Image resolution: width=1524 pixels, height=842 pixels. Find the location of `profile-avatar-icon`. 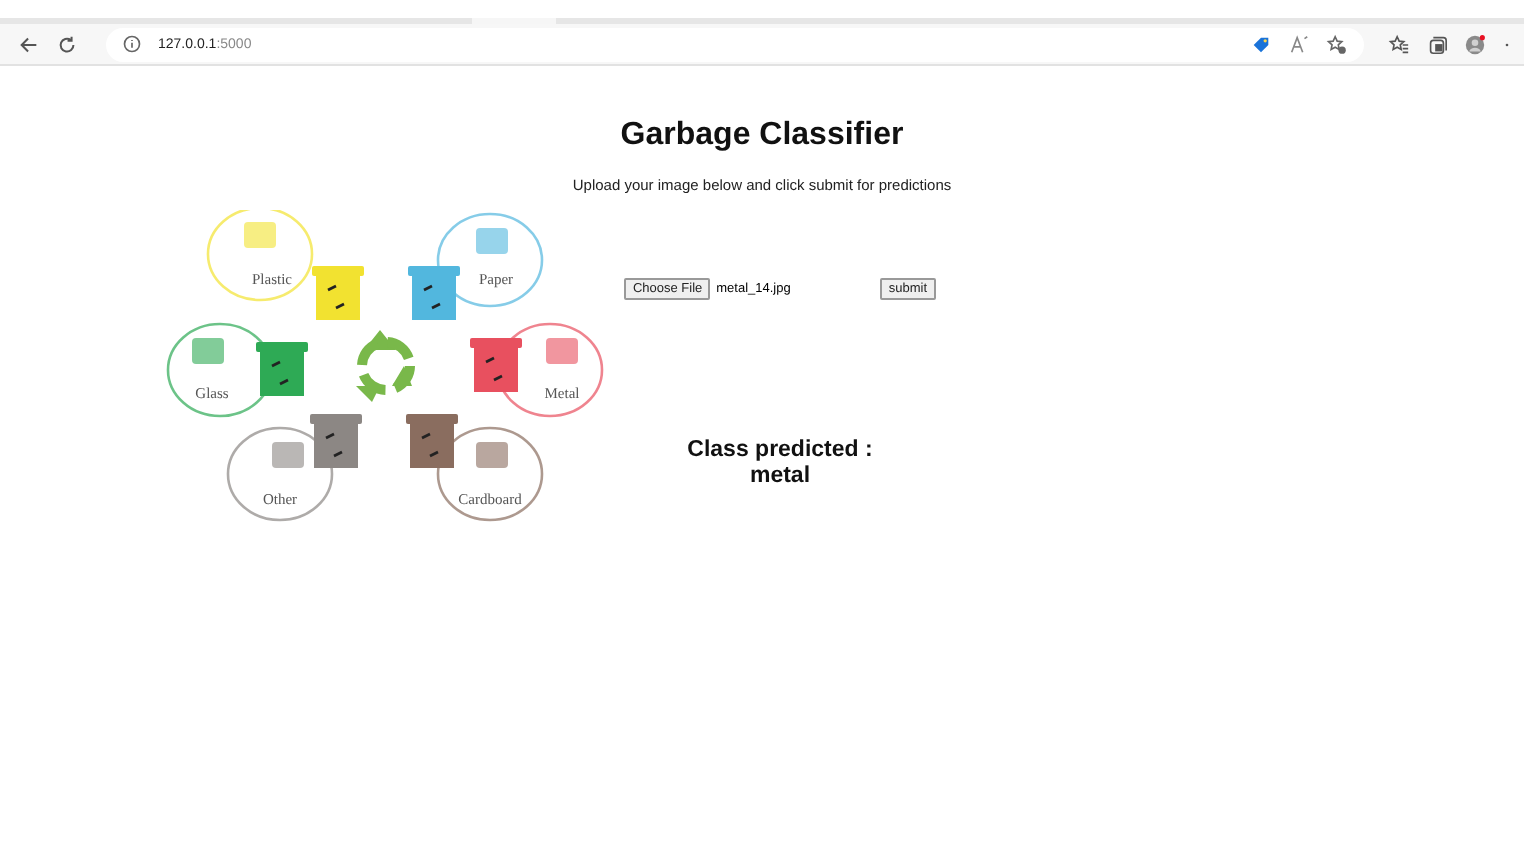

profile-avatar-icon is located at coordinates (1475, 44).